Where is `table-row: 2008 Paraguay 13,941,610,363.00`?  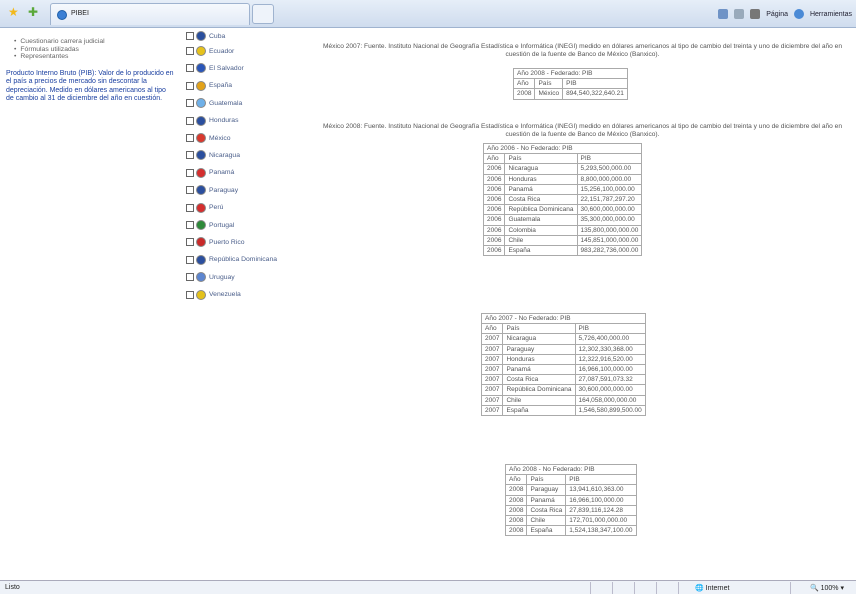 table-row: 2008 Paraguay 13,941,610,363.00 is located at coordinates (570, 490).